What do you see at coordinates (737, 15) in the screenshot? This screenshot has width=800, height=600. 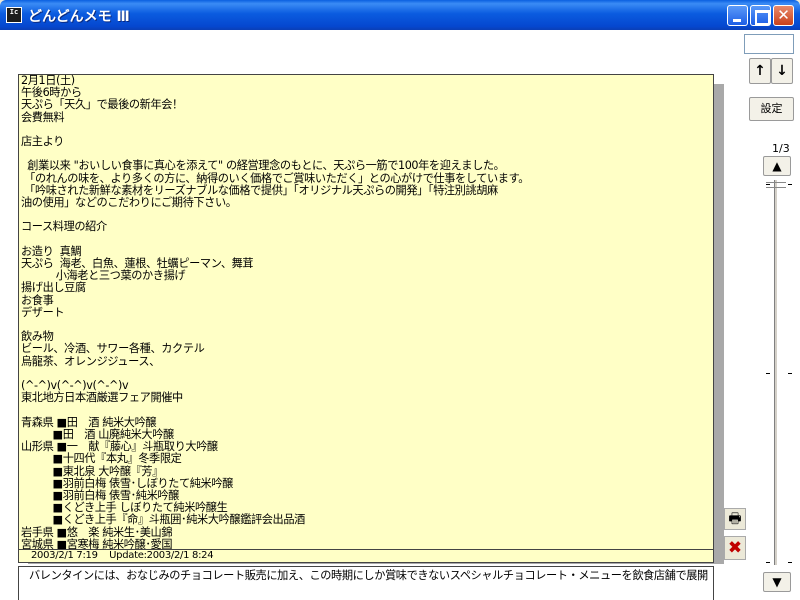 I see `minimize-button` at bounding box center [737, 15].